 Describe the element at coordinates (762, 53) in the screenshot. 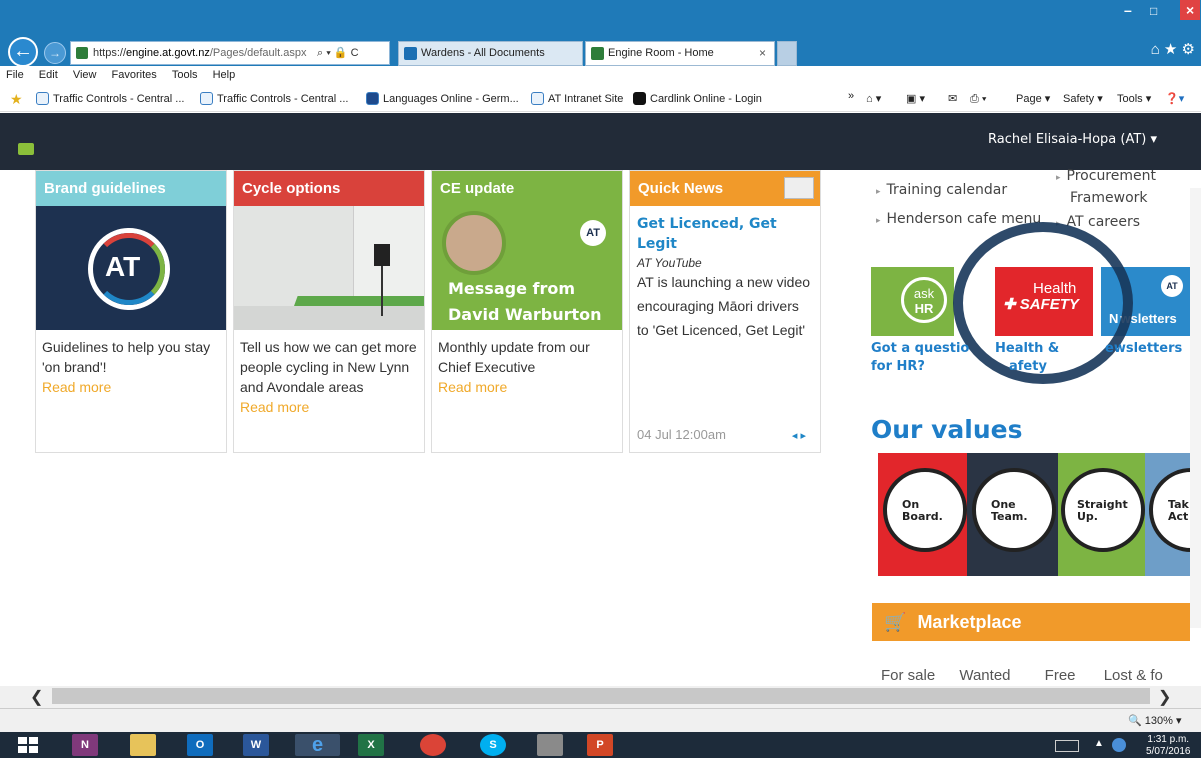

I see `close-tab-icon: ×` at that location.